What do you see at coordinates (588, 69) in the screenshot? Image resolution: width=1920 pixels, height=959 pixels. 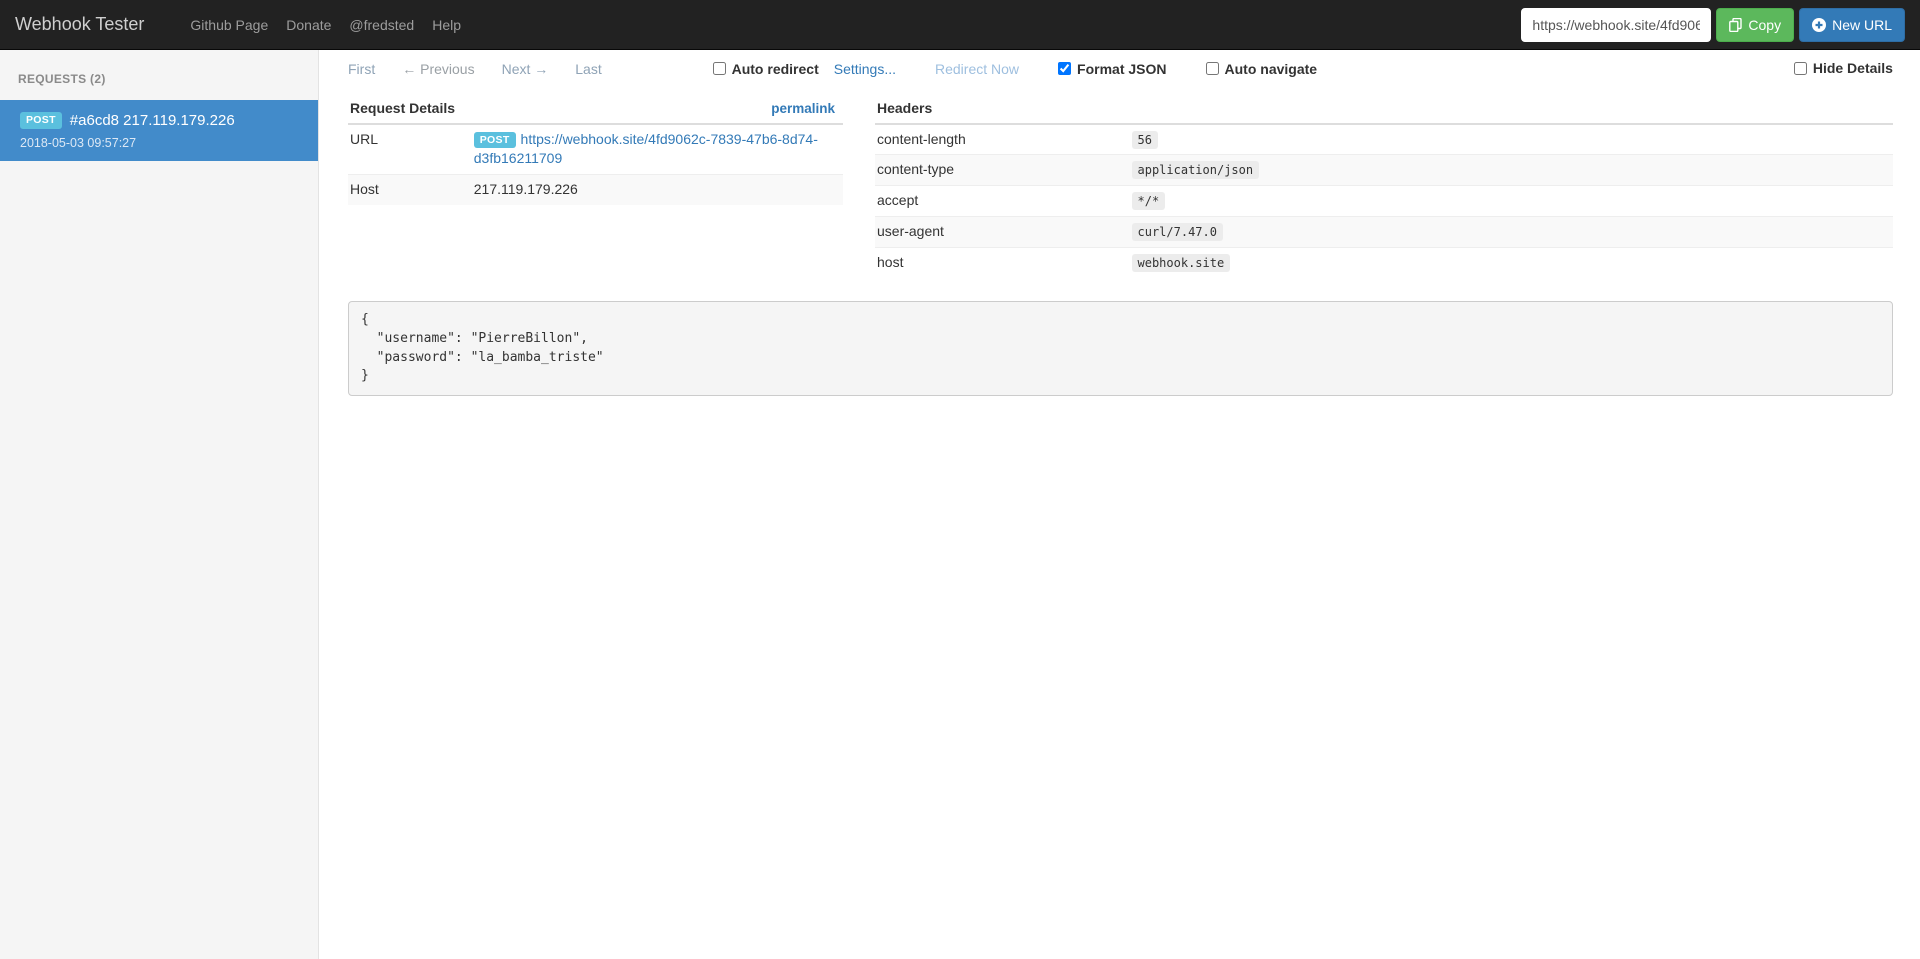 I see `pagination-last-link: Last` at bounding box center [588, 69].